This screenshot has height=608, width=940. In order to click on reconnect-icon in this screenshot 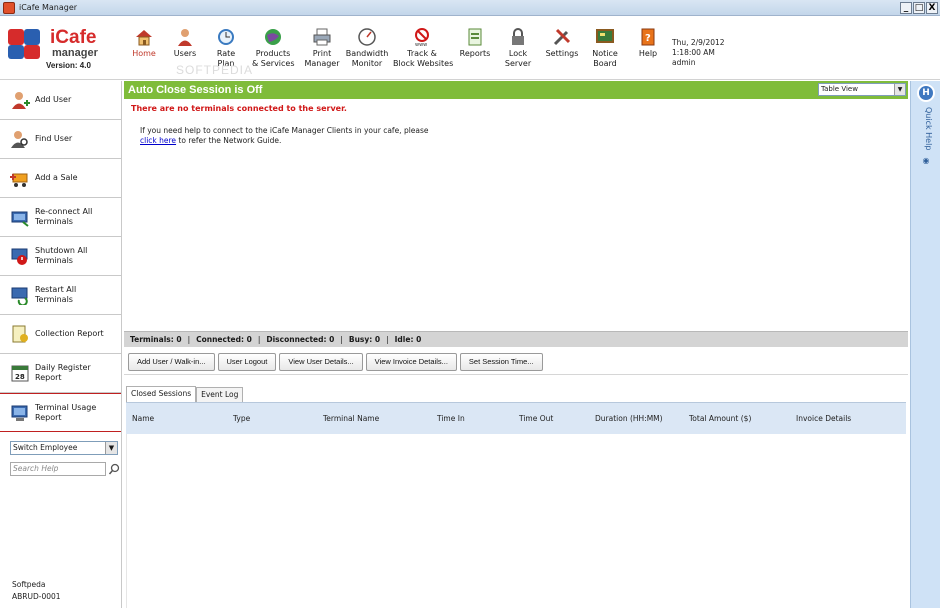, I will do `click(20, 219)`.